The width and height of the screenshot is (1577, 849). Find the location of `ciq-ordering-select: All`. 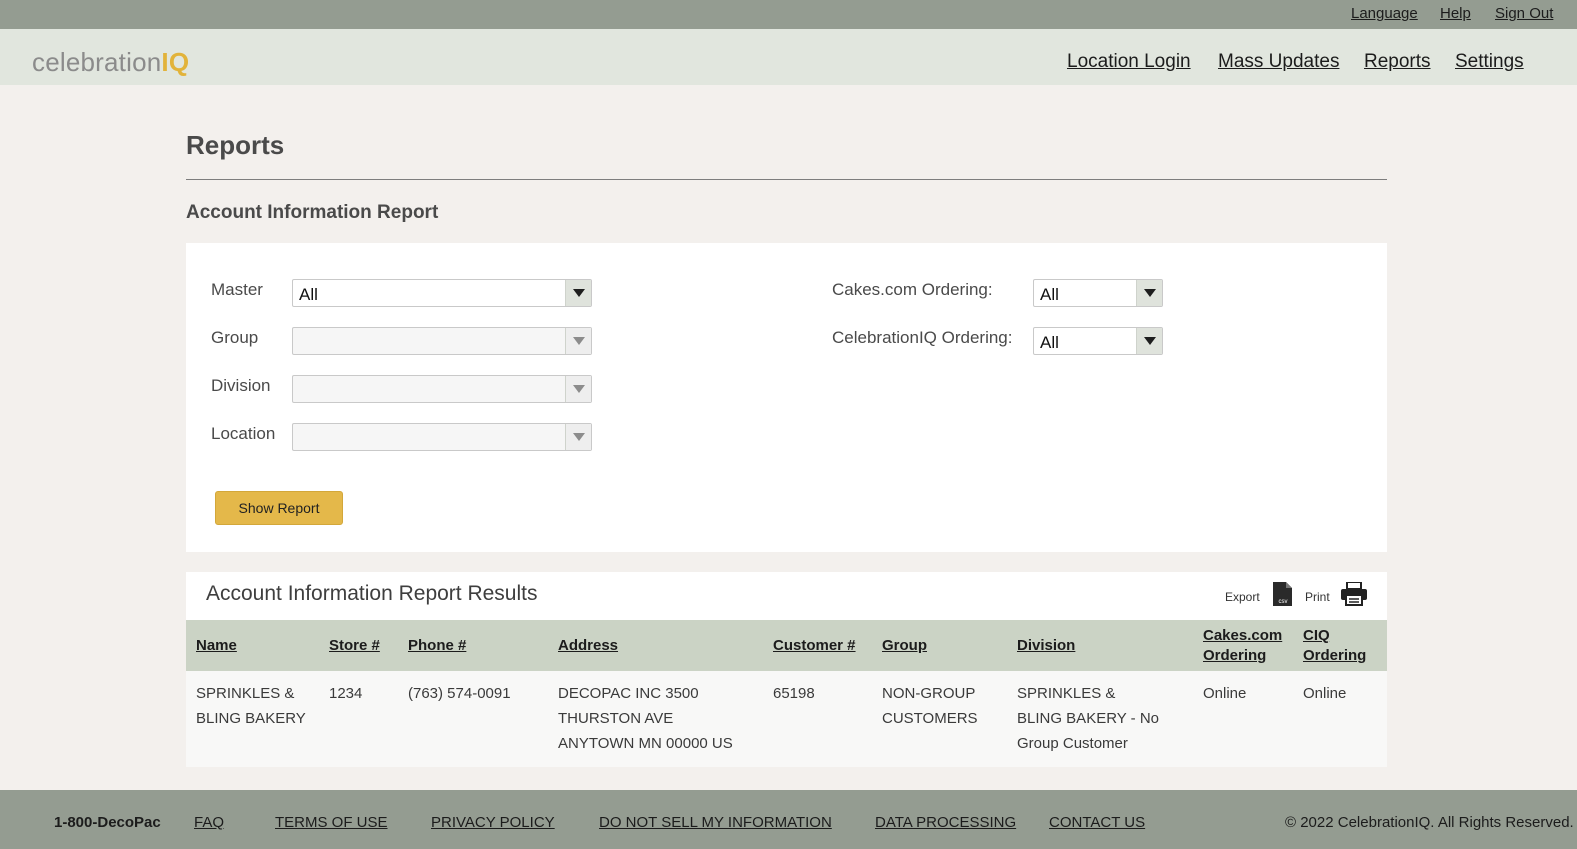

ciq-ordering-select: All is located at coordinates (1098, 341).